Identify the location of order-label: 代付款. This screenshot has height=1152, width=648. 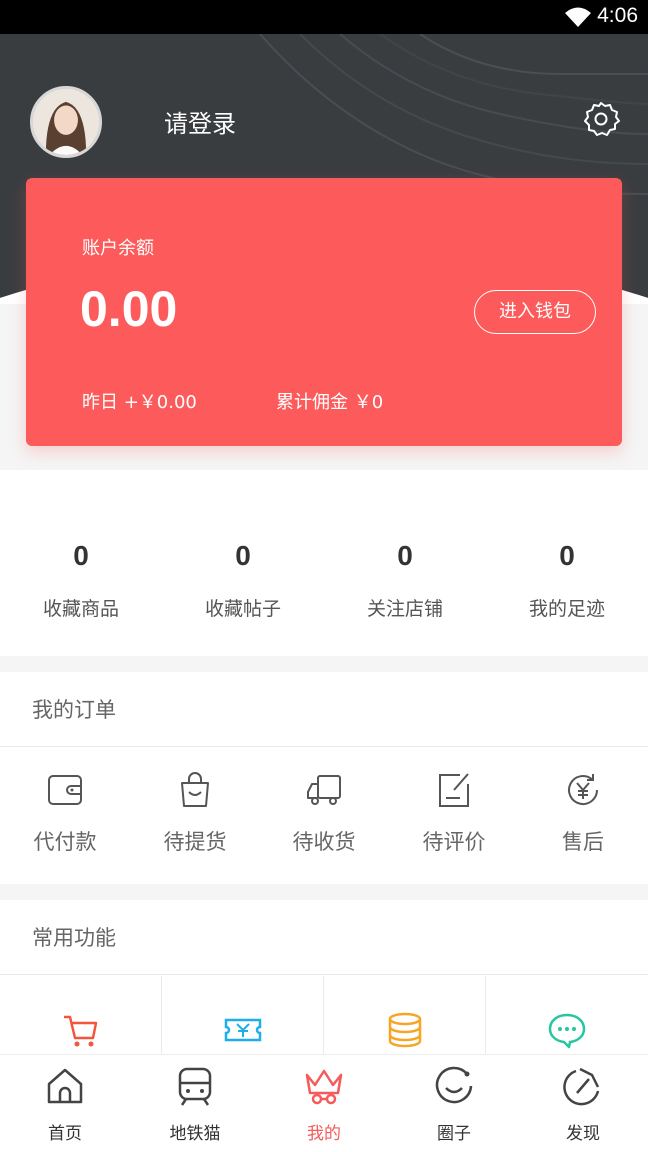
(65, 842).